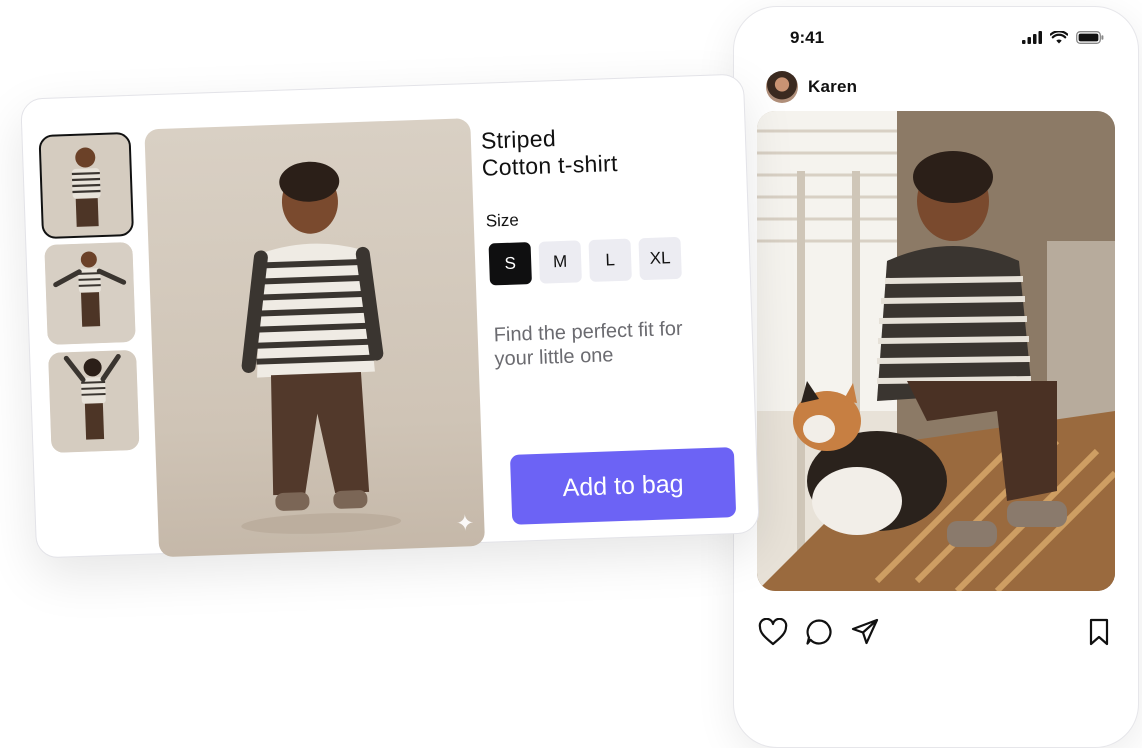 The width and height of the screenshot is (1142, 748). I want to click on sparkle-icon: ✦, so click(465, 523).